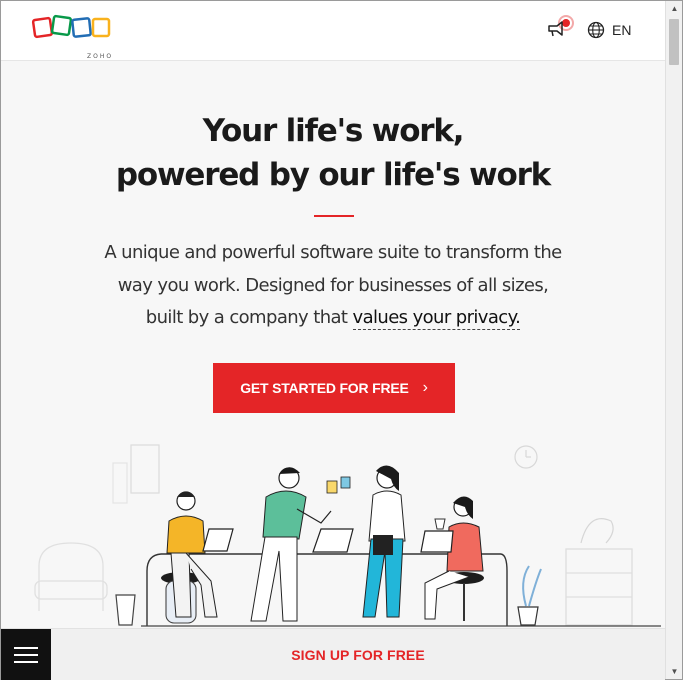 This screenshot has height=680, width=683. What do you see at coordinates (26, 654) in the screenshot?
I see `hamburger-menu-icon` at bounding box center [26, 654].